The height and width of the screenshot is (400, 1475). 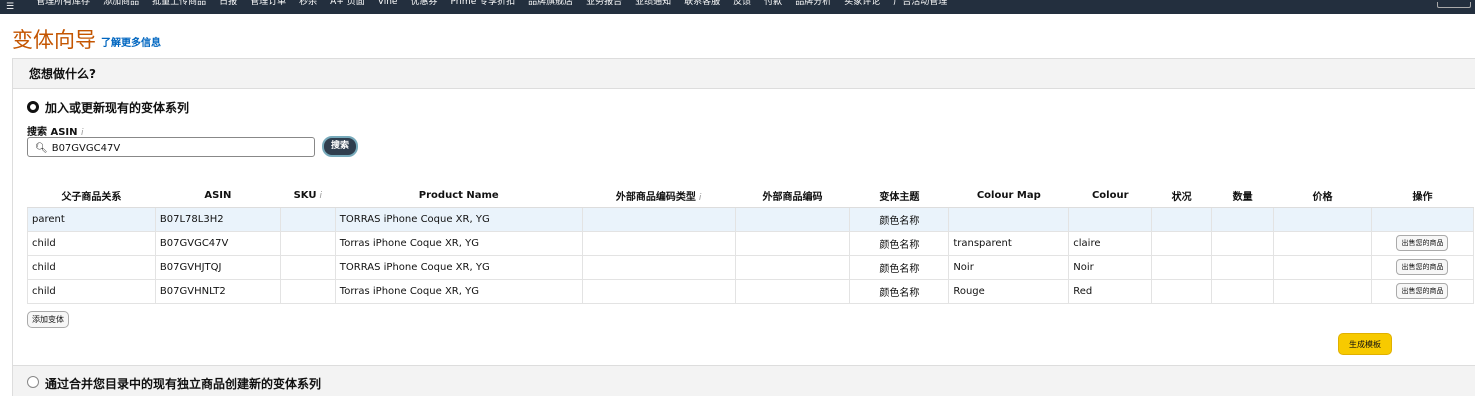 What do you see at coordinates (308, 4) in the screenshot?
I see `nav-item: 秒杀` at bounding box center [308, 4].